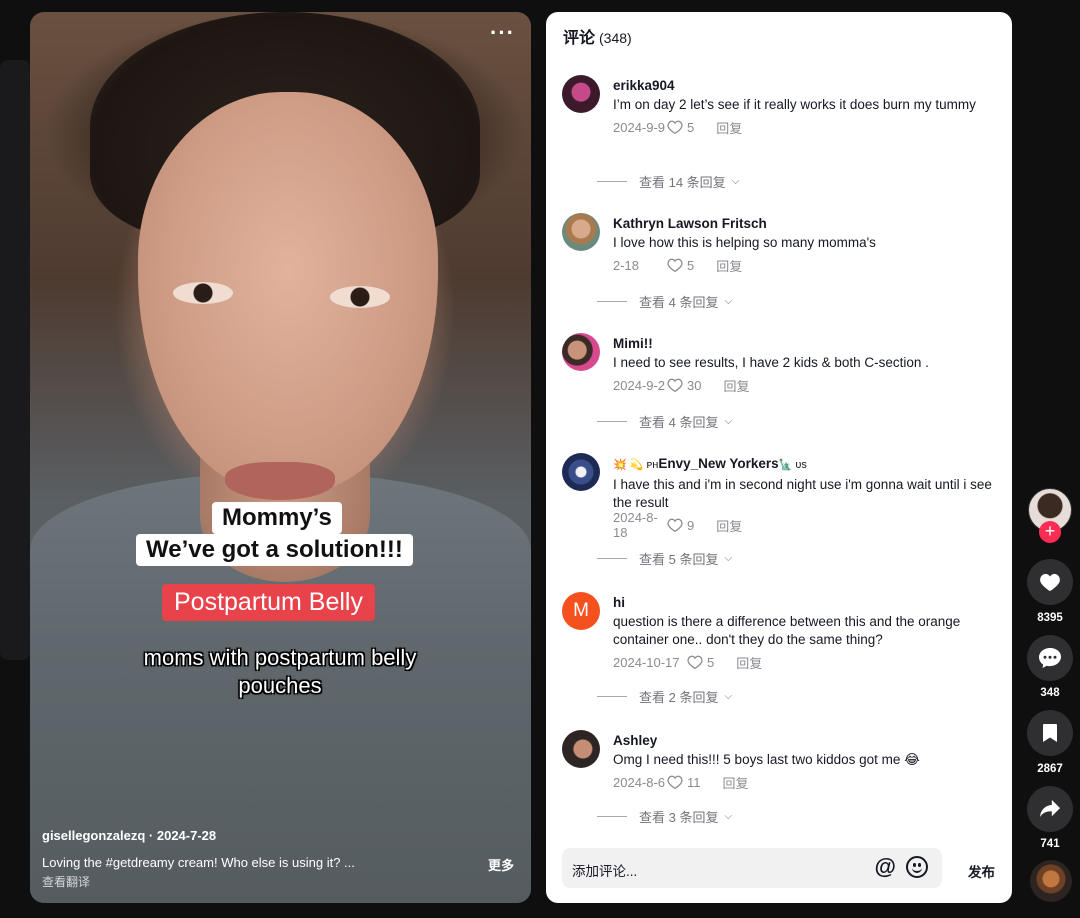 The width and height of the screenshot is (1080, 918). What do you see at coordinates (635, 525) in the screenshot?
I see `comment-date: 2024-8-18` at bounding box center [635, 525].